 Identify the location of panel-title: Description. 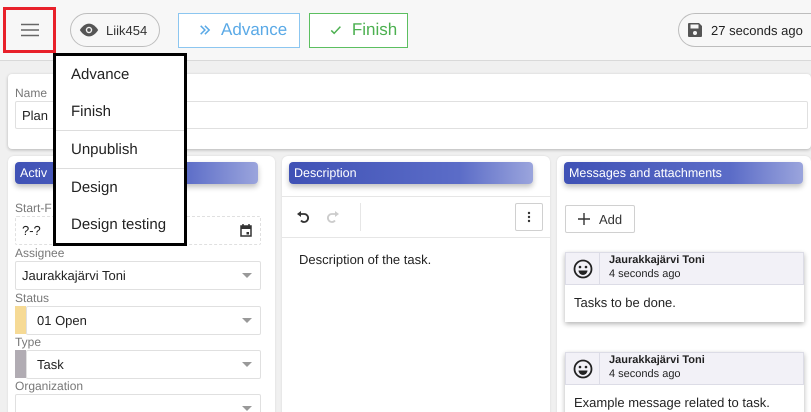
(411, 173).